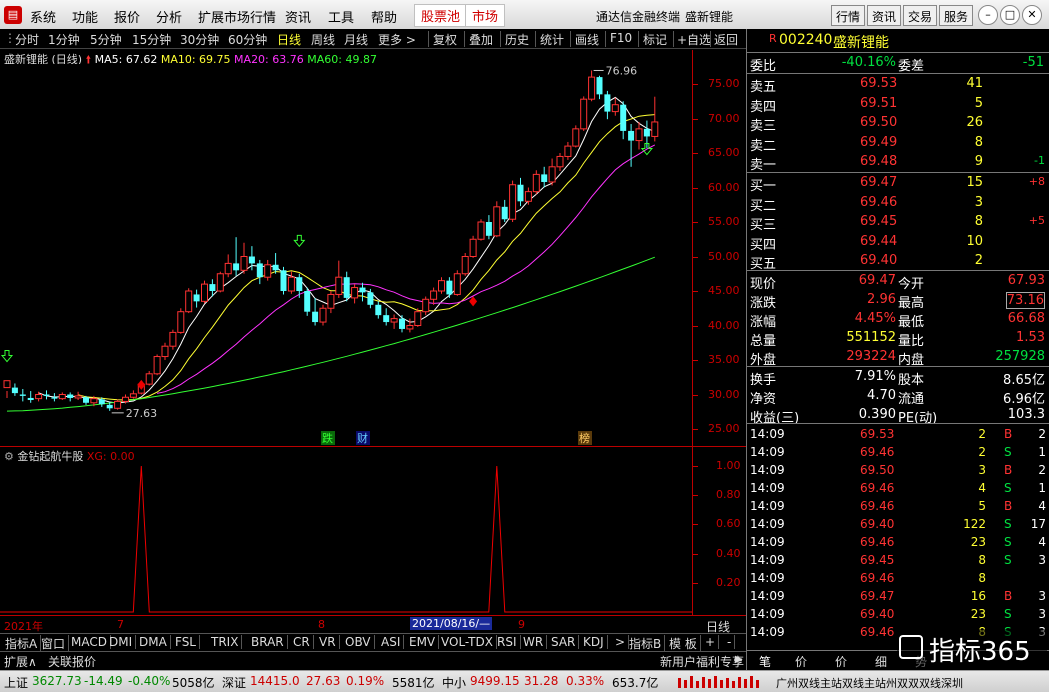 Image resolution: width=1049 pixels, height=692 pixels. Describe the element at coordinates (391, 642) in the screenshot. I see `indicator-tab-11: ASI` at that location.